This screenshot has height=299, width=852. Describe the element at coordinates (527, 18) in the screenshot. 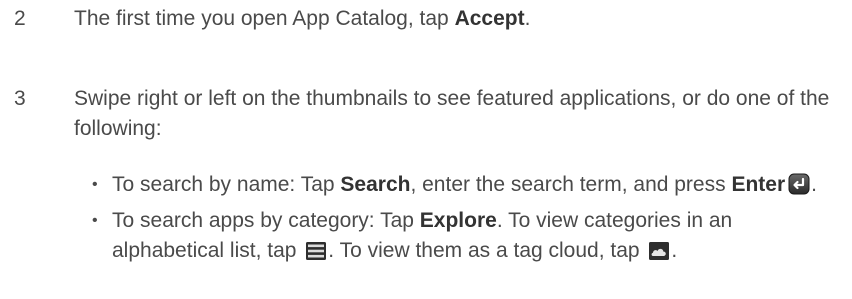

I see `step-text-end: .` at that location.